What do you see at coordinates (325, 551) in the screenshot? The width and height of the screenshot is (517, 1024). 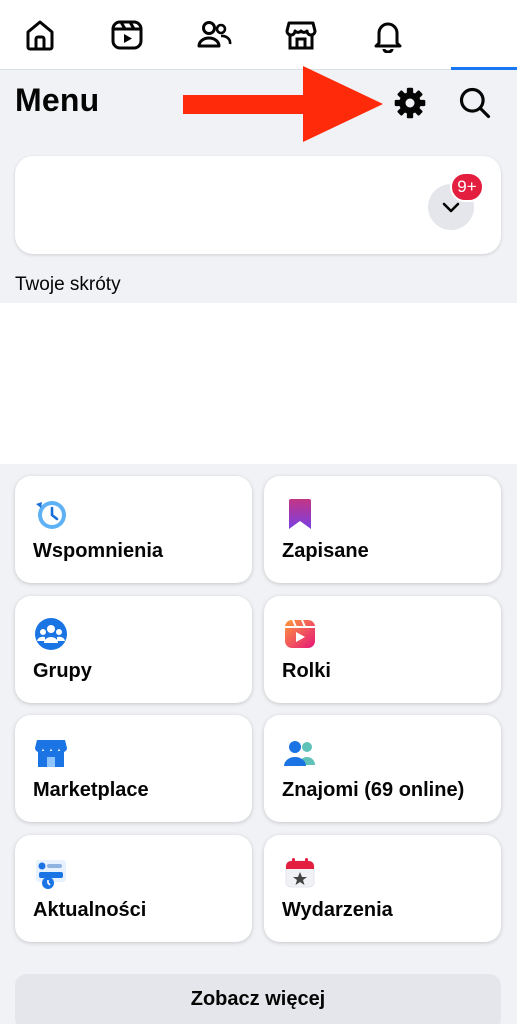 I see `tile-label: Zapisane` at bounding box center [325, 551].